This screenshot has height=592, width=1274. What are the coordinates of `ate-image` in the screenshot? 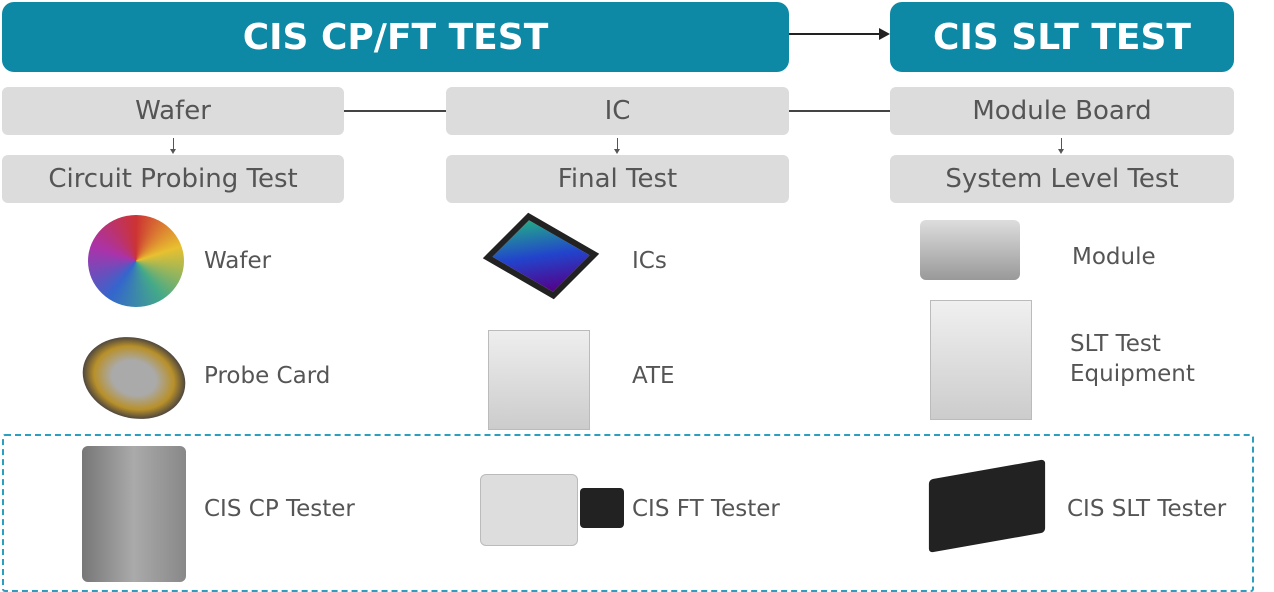 It's located at (539, 380).